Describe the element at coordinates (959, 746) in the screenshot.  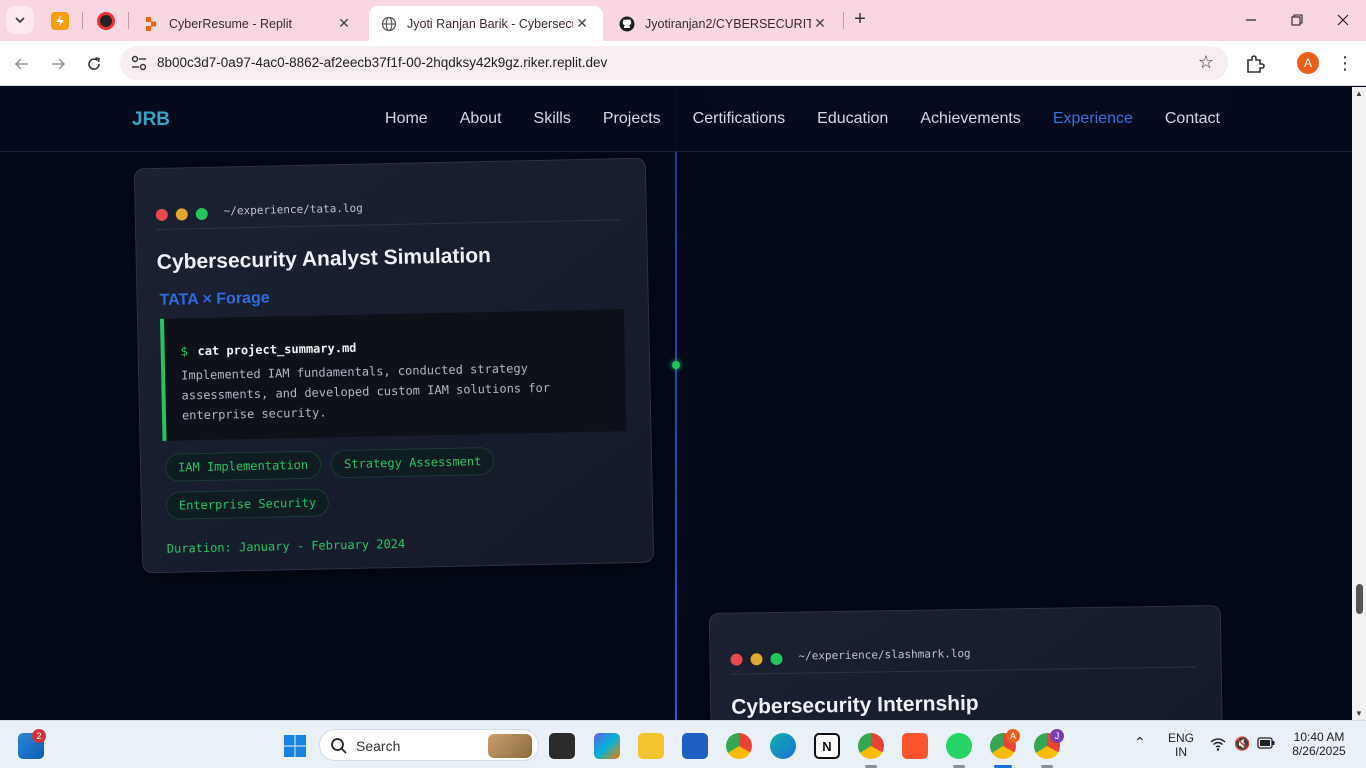
I see `whatsapp-icon` at that location.